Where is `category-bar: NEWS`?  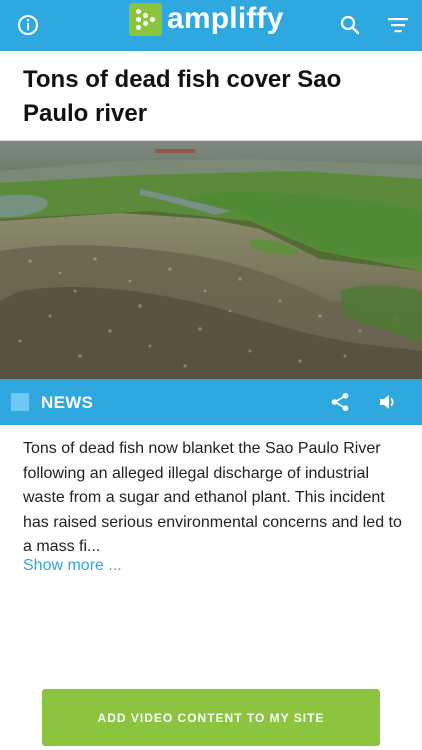 category-bar: NEWS is located at coordinates (211, 402).